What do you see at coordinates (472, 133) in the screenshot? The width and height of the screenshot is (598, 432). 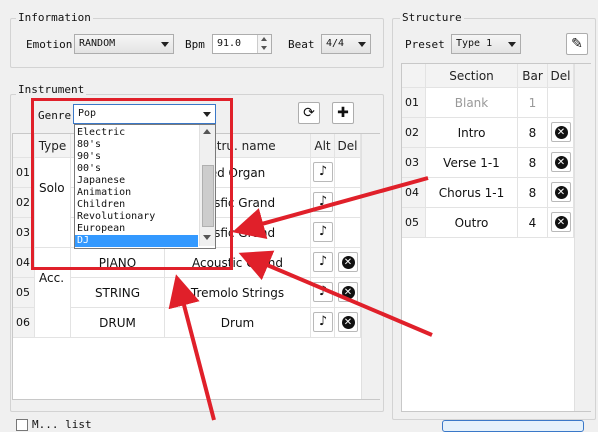 I see `structure-row-section: Intro` at bounding box center [472, 133].